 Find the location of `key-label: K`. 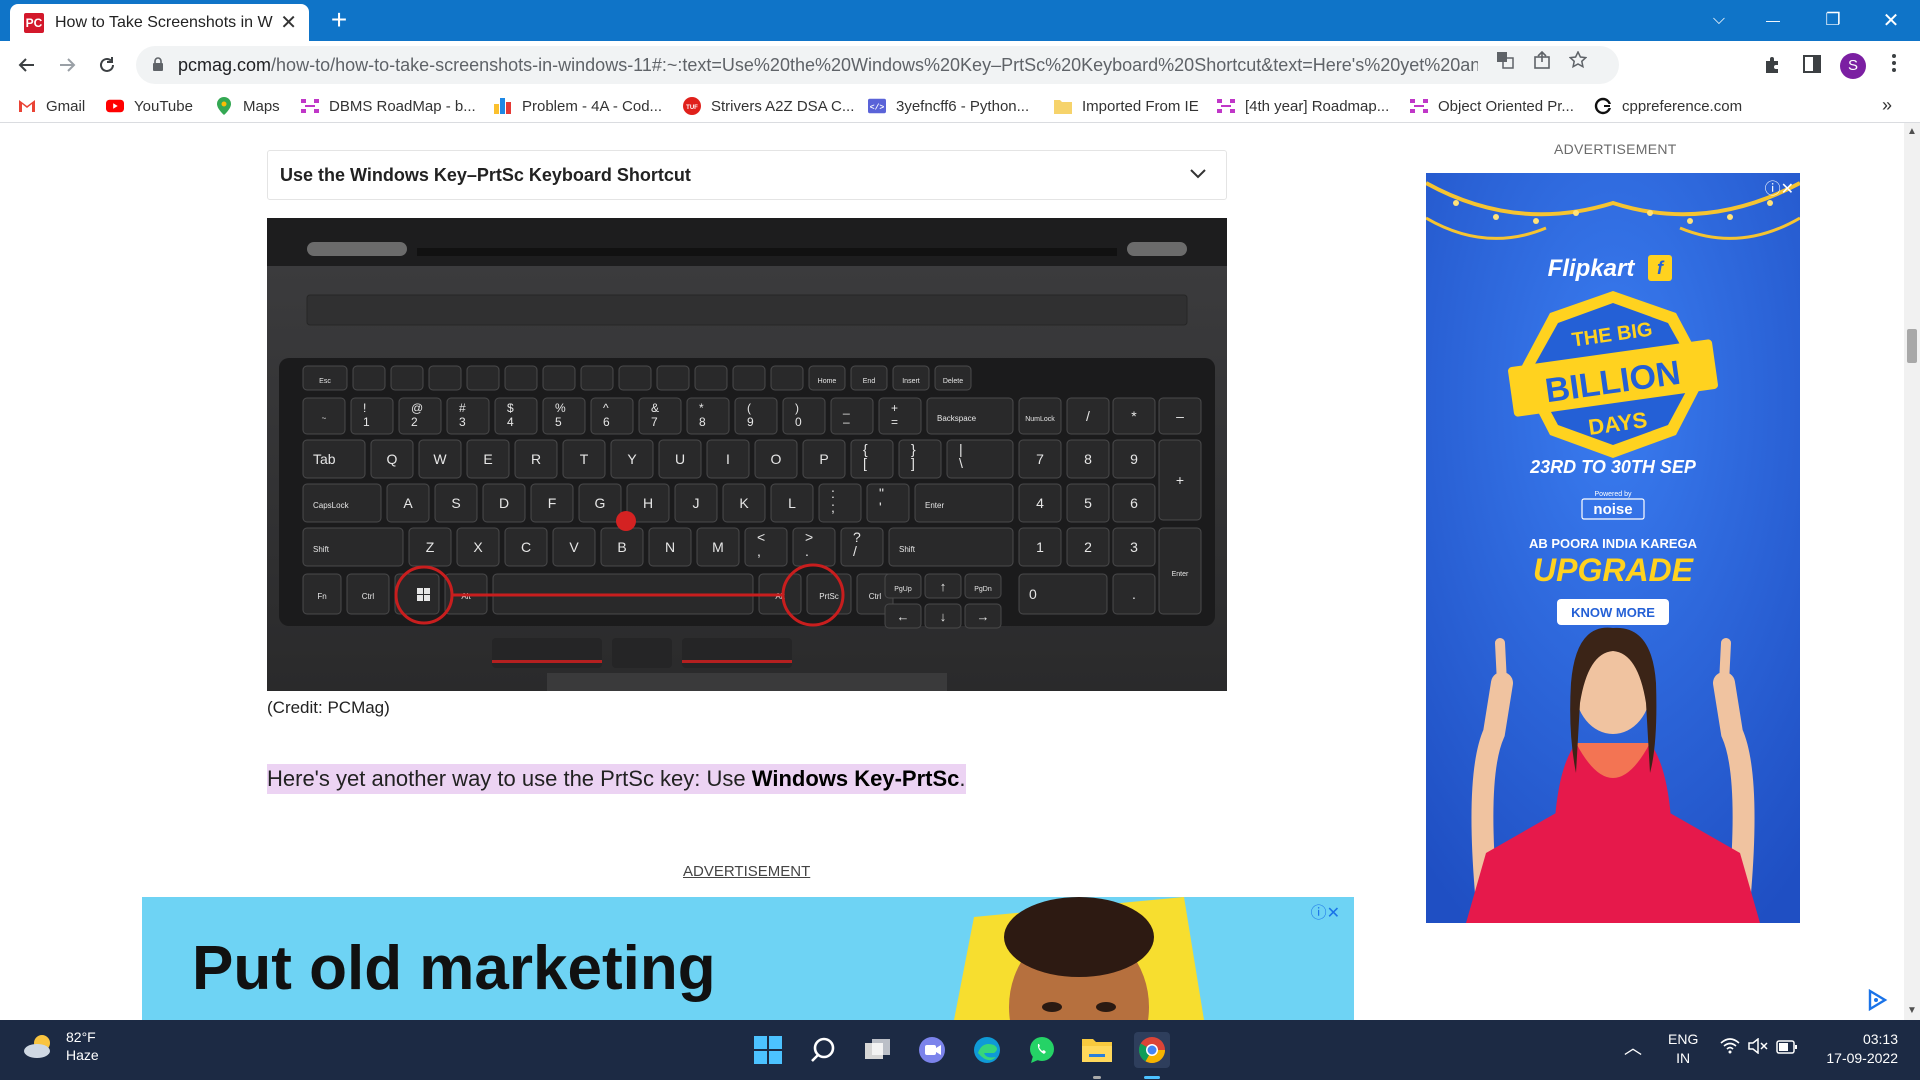

key-label: K is located at coordinates (744, 503).